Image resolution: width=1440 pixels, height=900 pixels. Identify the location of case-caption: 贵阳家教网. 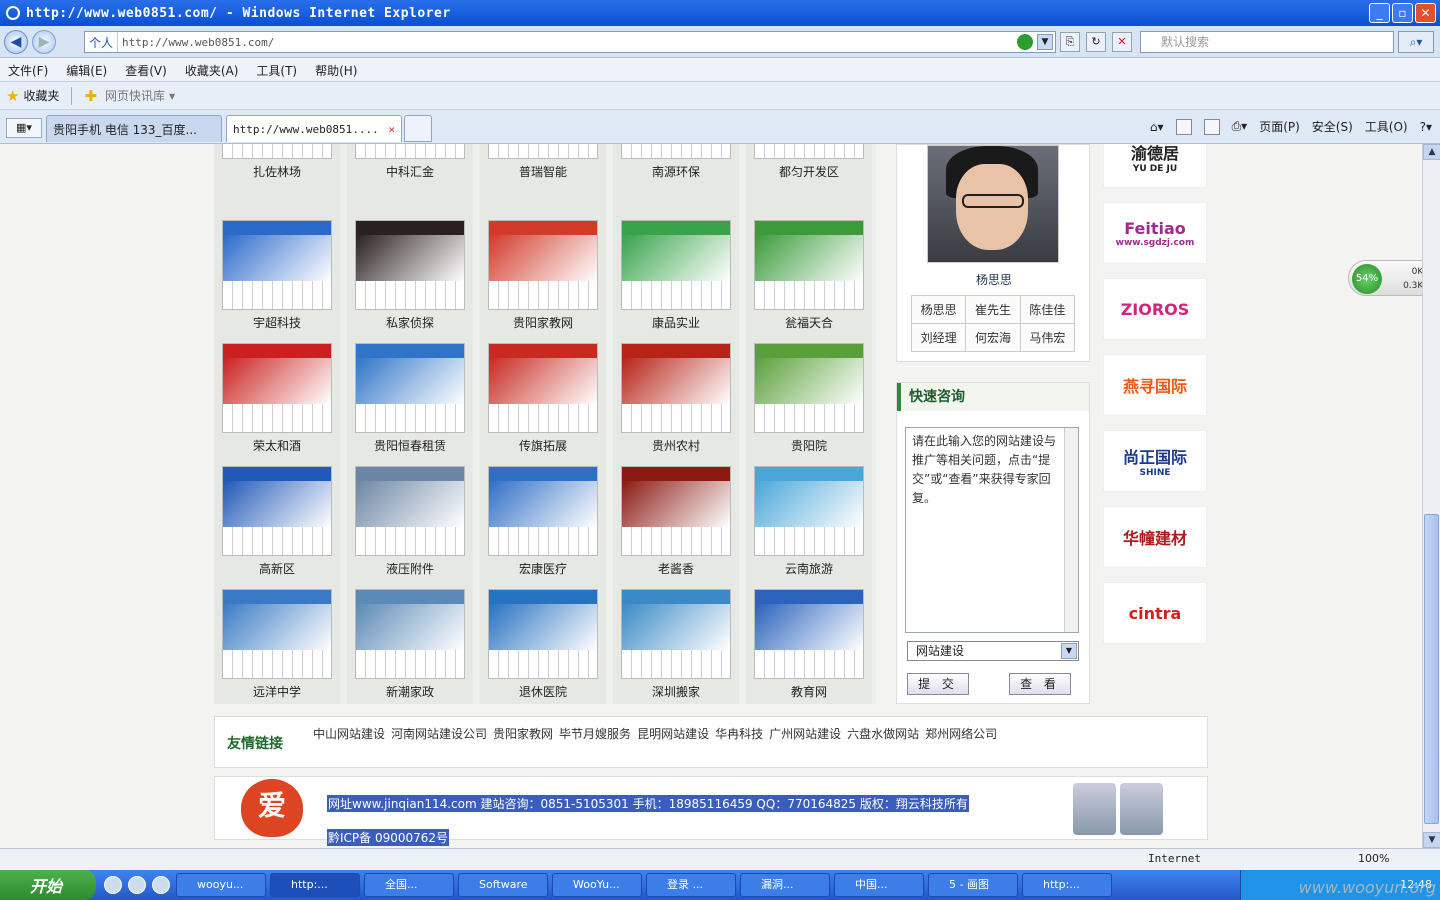
(543, 322).